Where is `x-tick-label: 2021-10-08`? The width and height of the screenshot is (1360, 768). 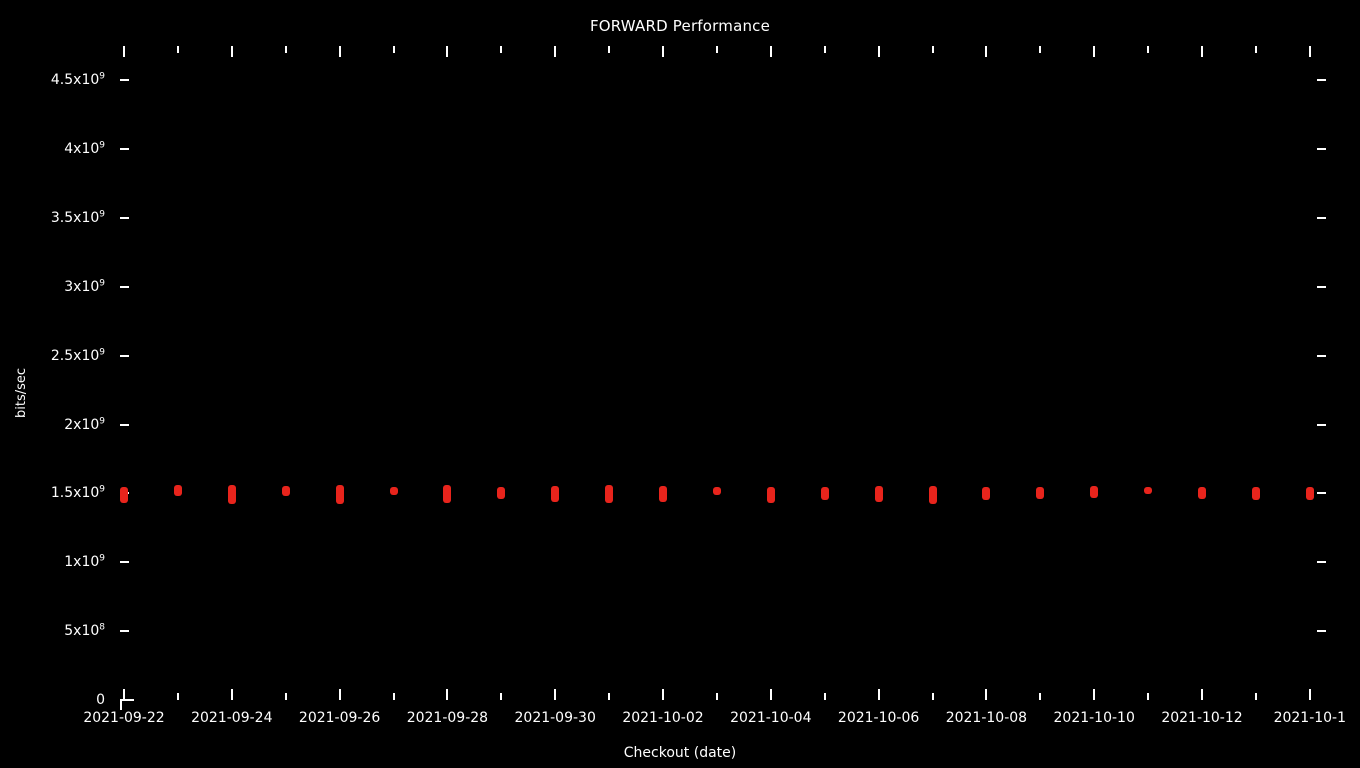 x-tick-label: 2021-10-08 is located at coordinates (986, 718).